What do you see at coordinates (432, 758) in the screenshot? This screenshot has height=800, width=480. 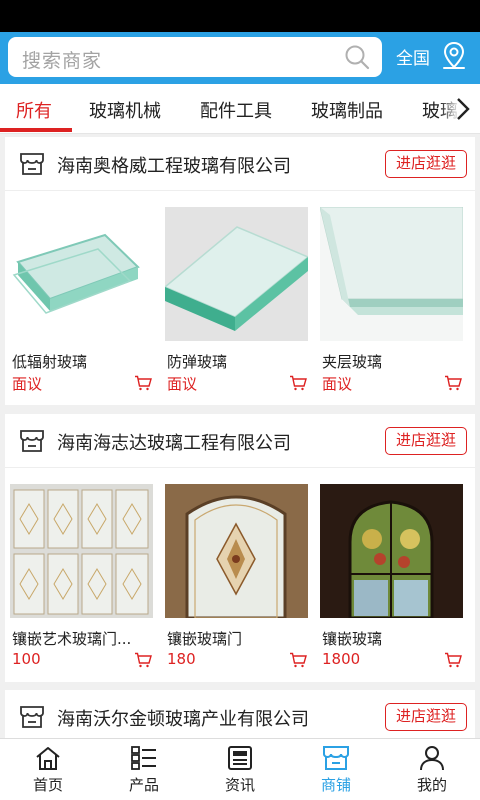 I see `user-icon` at bounding box center [432, 758].